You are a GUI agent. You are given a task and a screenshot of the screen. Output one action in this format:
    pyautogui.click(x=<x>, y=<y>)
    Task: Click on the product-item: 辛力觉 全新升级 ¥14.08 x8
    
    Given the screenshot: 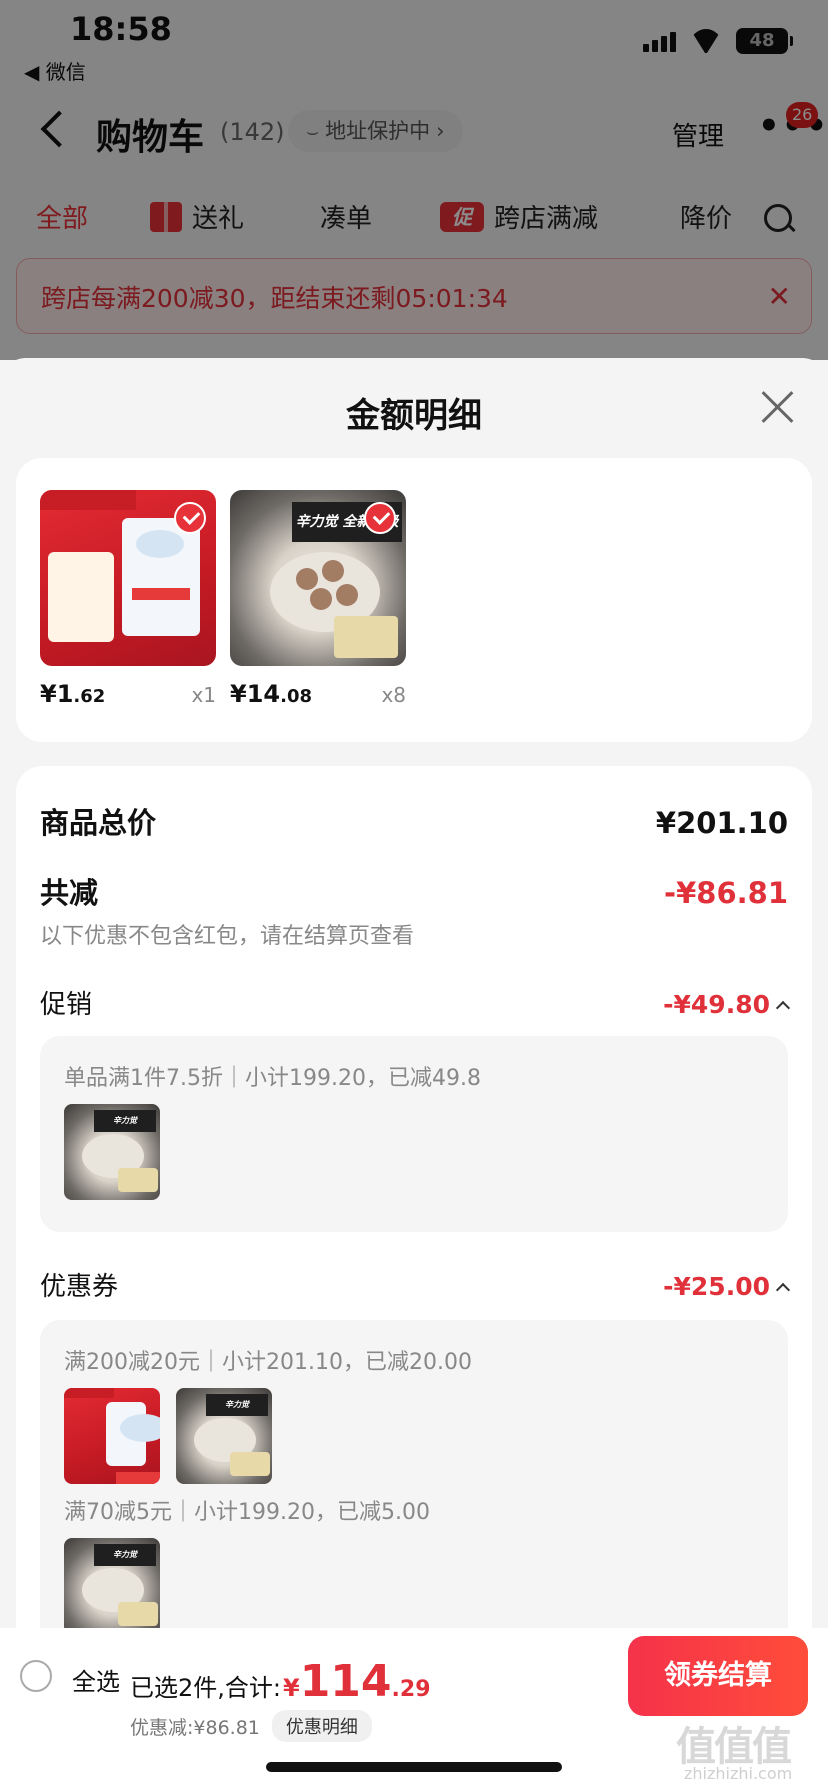 What is the action you would take?
    pyautogui.click(x=318, y=599)
    